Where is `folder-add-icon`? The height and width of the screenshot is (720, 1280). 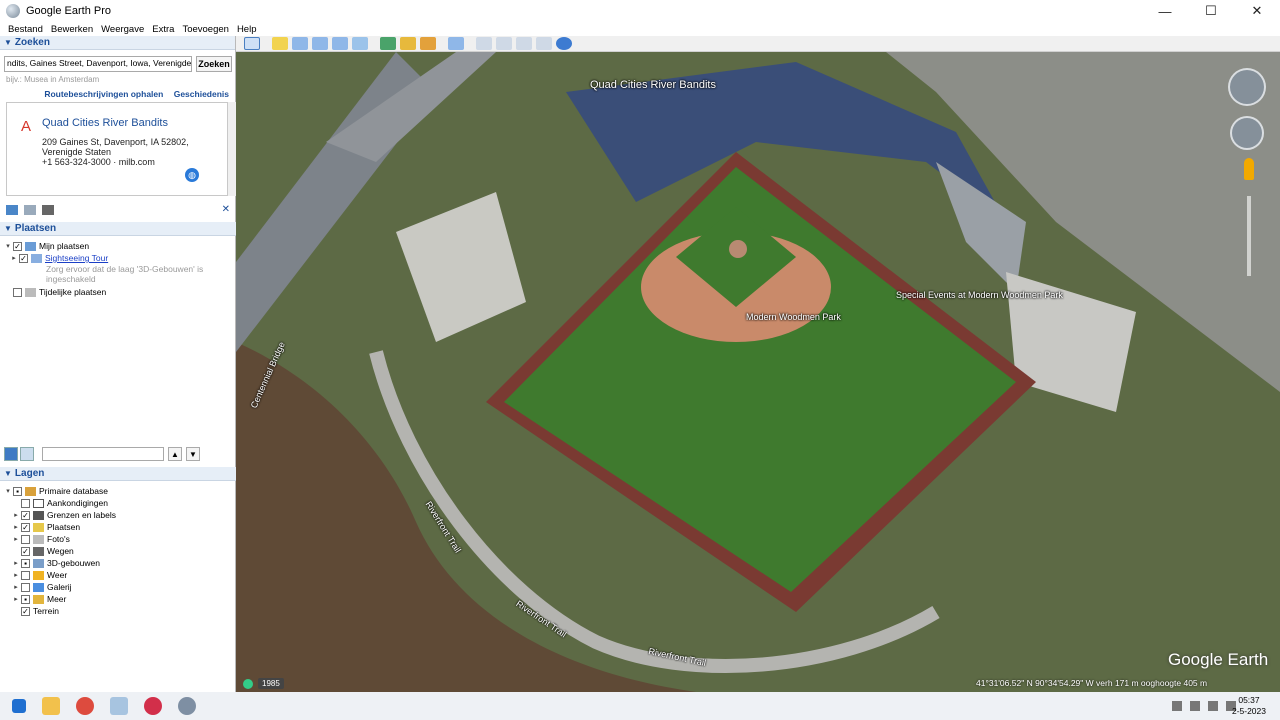 folder-add-icon is located at coordinates (12, 210).